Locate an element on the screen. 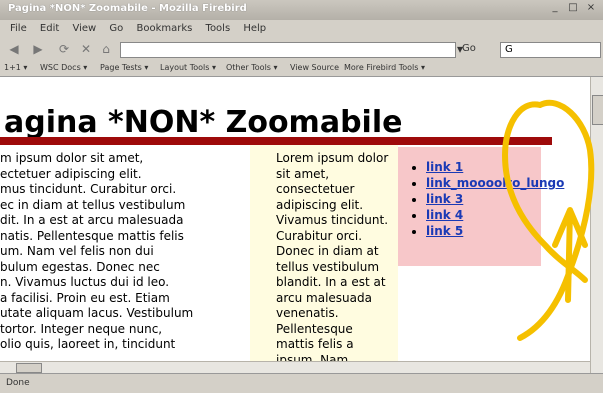 Image resolution: width=603 pixels, height=393 pixels. paragraph-line: olio quis, laoreet in, tincidunt is located at coordinates (88, 344).